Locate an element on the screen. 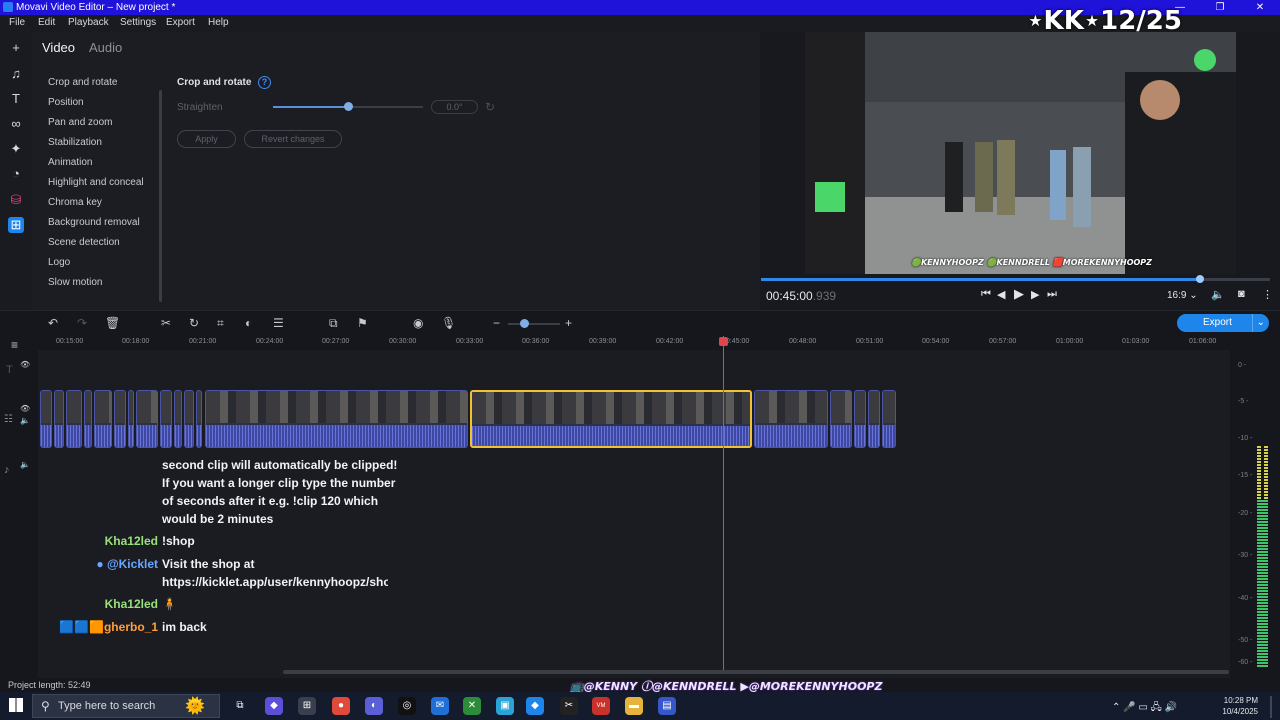 The image size is (1280, 720). crop-icon: ⌗ is located at coordinates (220, 323).